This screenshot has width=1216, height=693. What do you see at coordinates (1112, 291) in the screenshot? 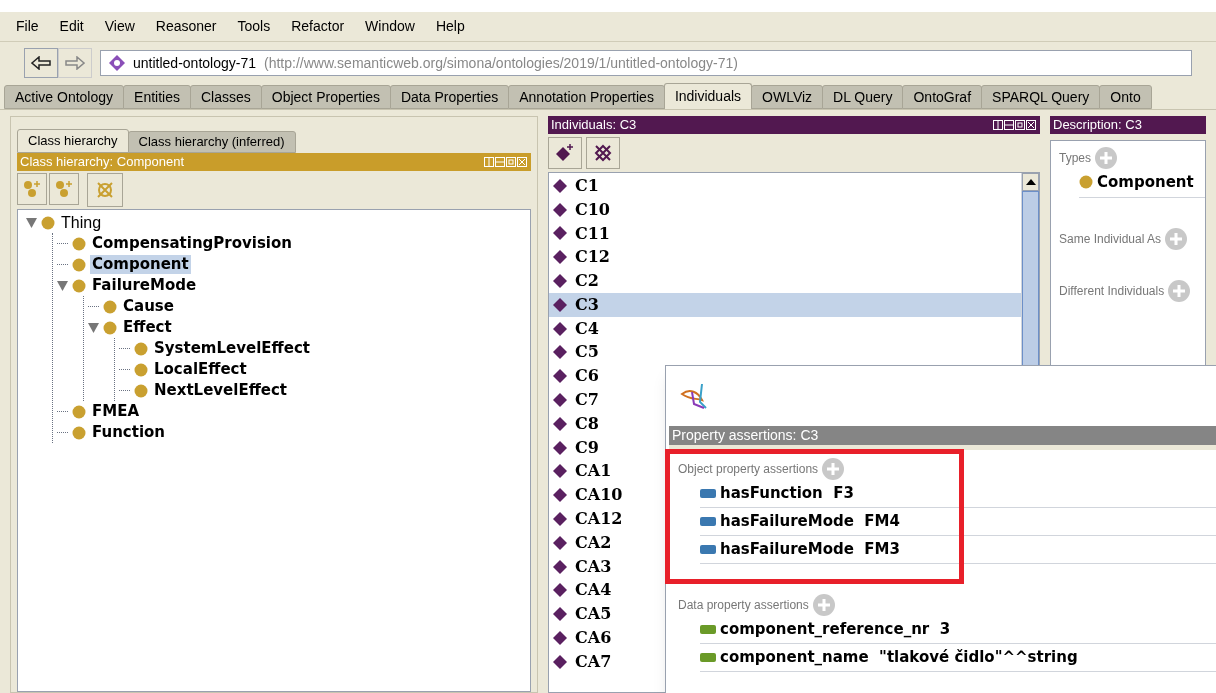
I see `section-label: Different Individuals` at bounding box center [1112, 291].